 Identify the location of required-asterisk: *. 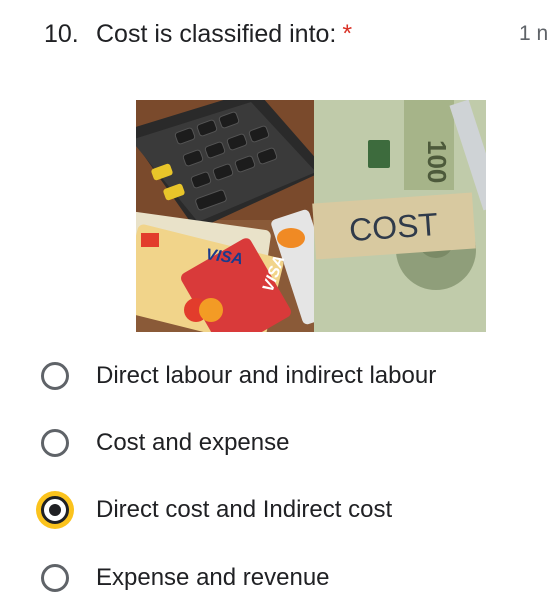
(347, 34).